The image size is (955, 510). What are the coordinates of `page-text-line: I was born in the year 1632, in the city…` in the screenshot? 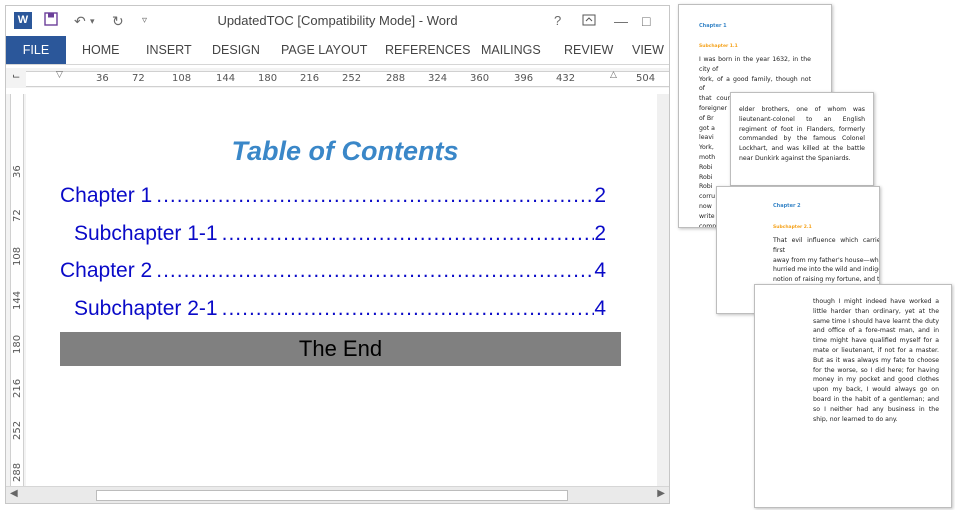 It's located at (755, 64).